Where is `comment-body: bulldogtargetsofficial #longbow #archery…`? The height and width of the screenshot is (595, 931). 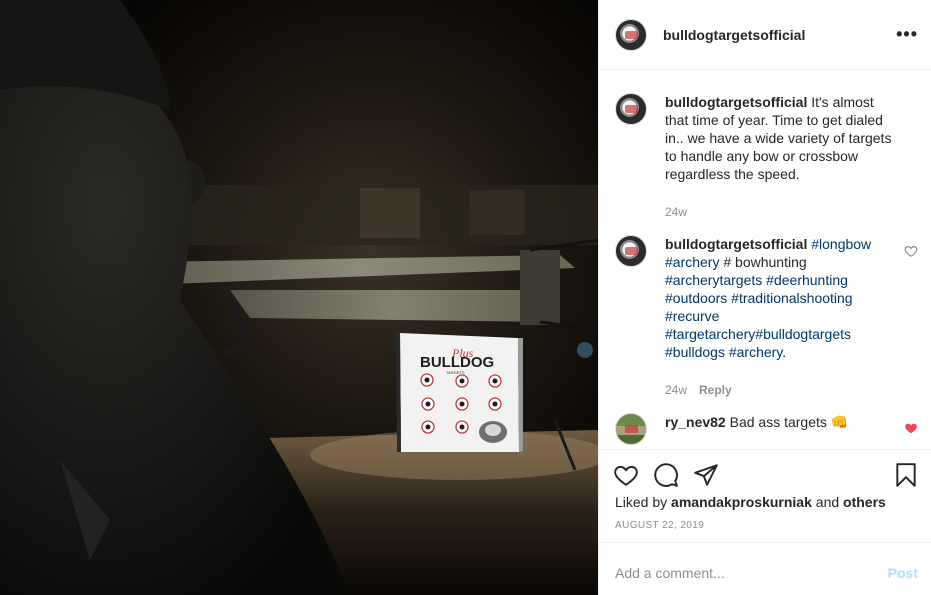
comment-body: bulldogtargetsofficial #longbow #archery… is located at coordinates (781, 317).